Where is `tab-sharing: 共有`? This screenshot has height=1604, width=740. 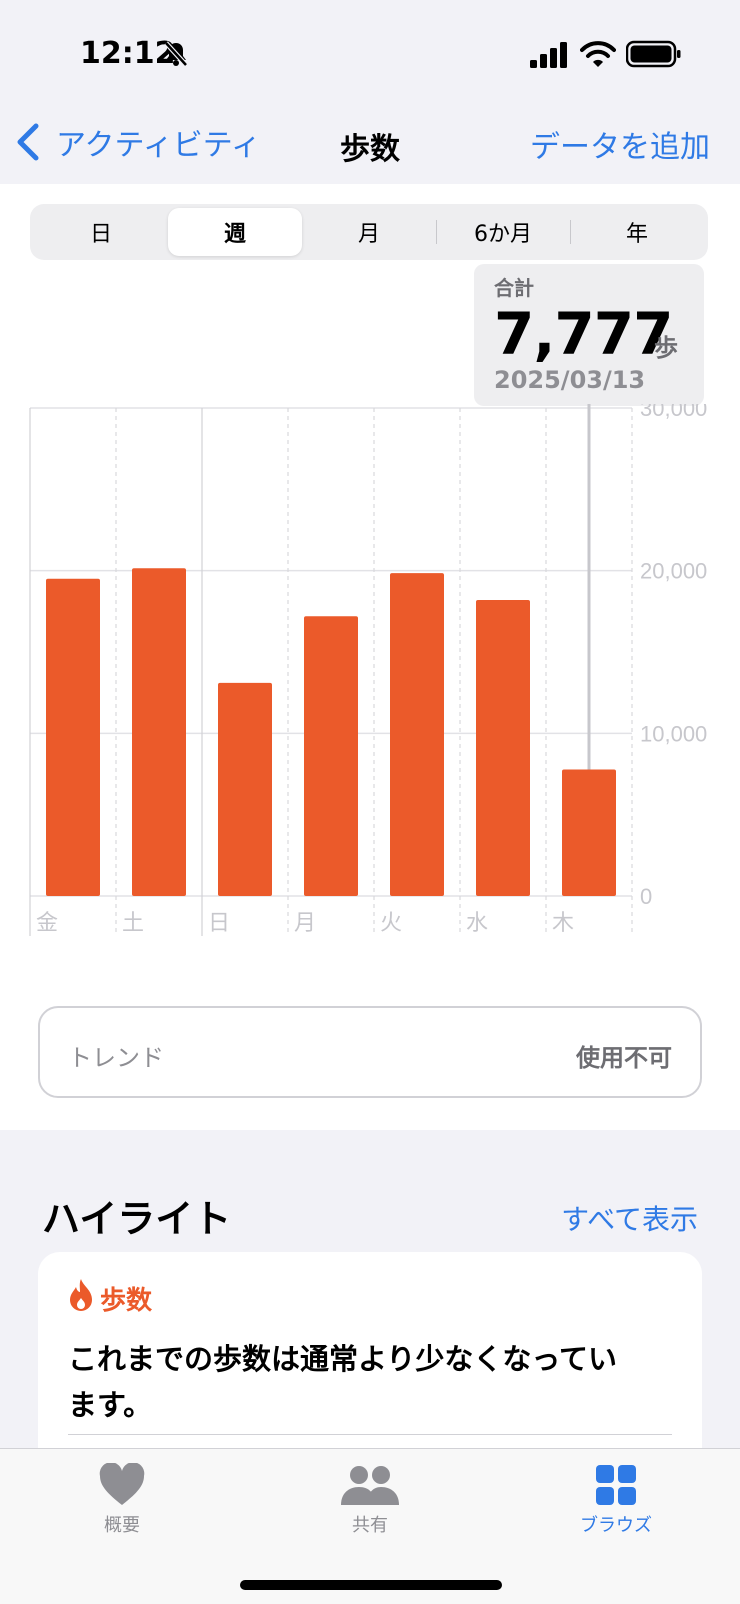 tab-sharing: 共有 is located at coordinates (370, 1504).